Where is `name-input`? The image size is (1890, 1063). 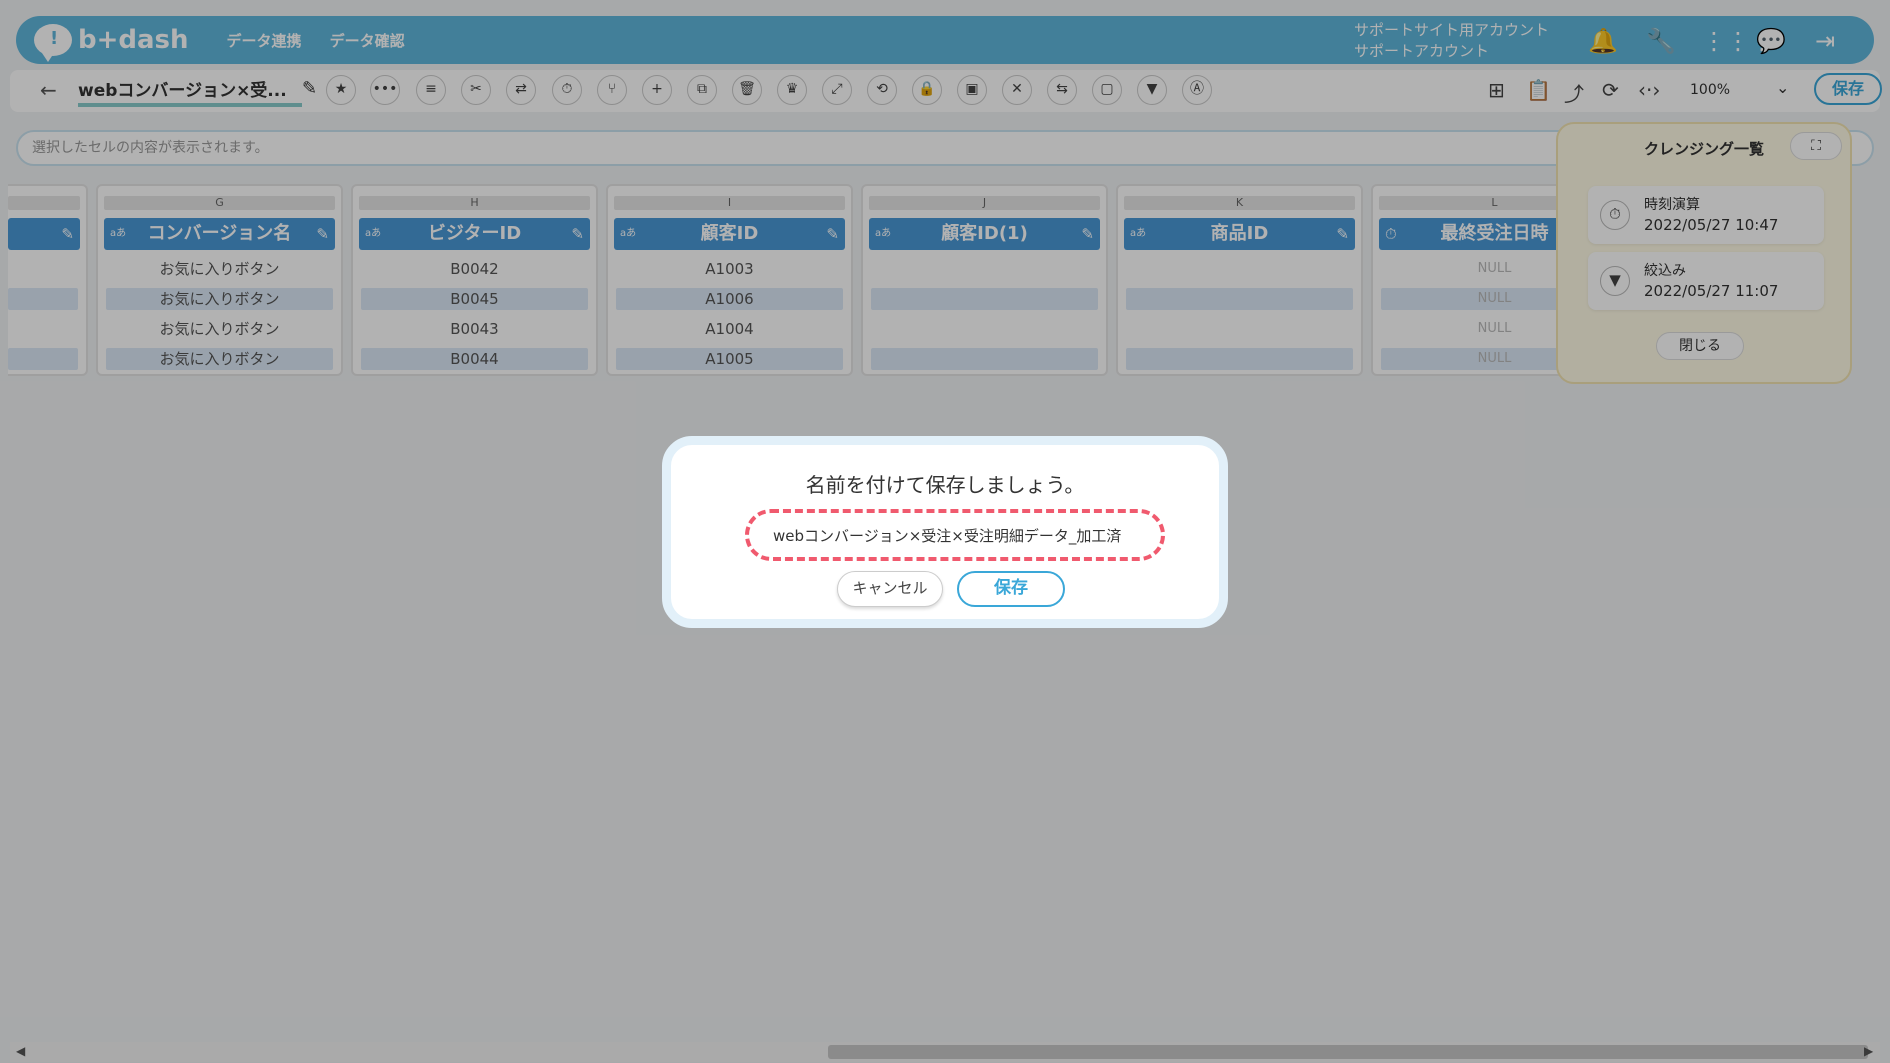 name-input is located at coordinates (955, 535).